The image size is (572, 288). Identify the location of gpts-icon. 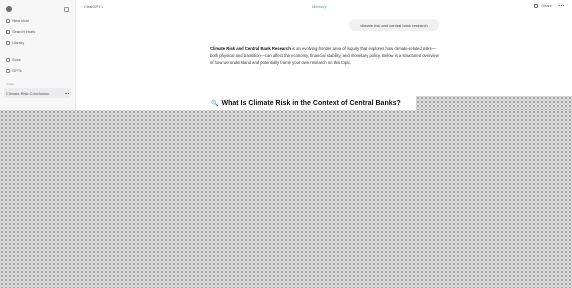
(8, 70).